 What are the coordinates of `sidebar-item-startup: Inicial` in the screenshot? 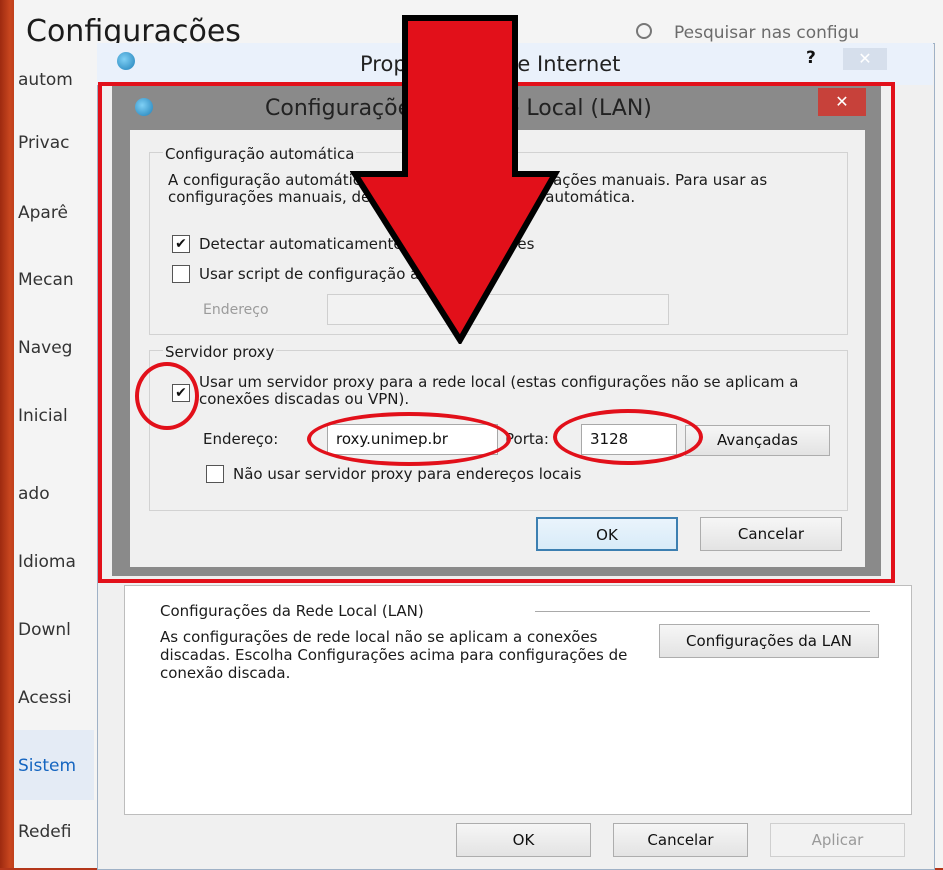 It's located at (43, 416).